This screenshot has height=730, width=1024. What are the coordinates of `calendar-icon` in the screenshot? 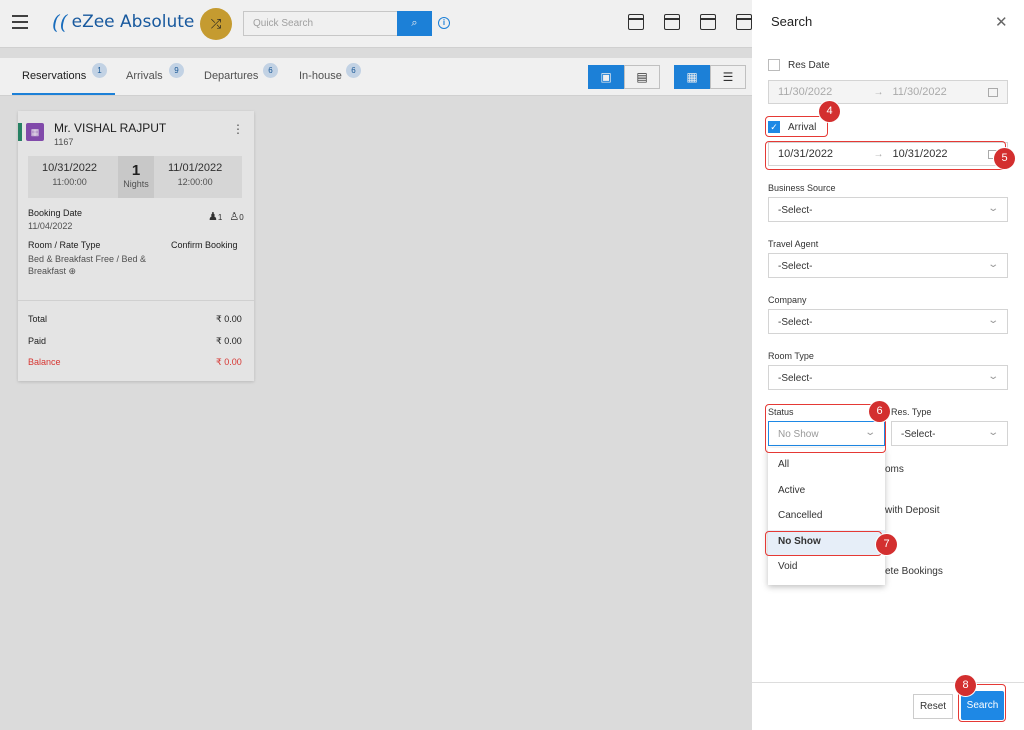 It's located at (993, 92).